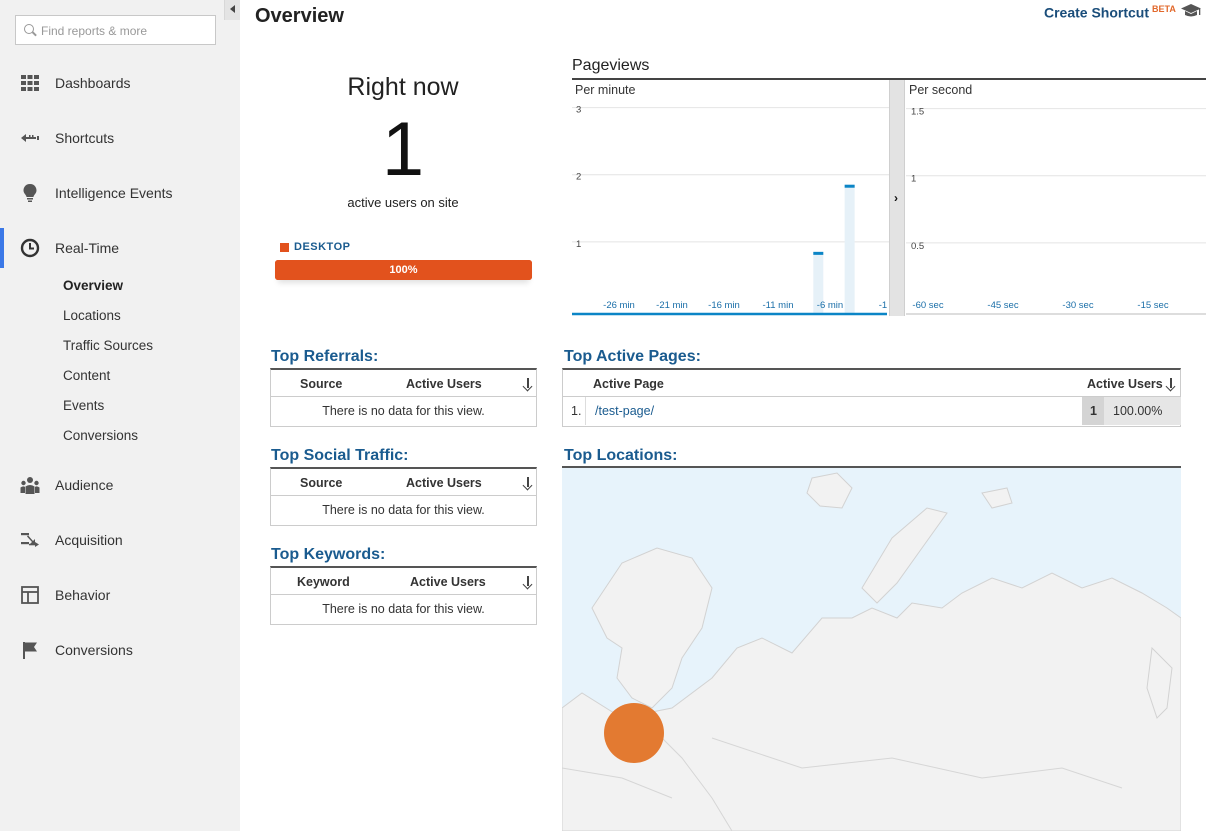 Image resolution: width=1209 pixels, height=831 pixels. What do you see at coordinates (632, 357) in the screenshot?
I see `top-active-pages-title: Top Active Pages:` at bounding box center [632, 357].